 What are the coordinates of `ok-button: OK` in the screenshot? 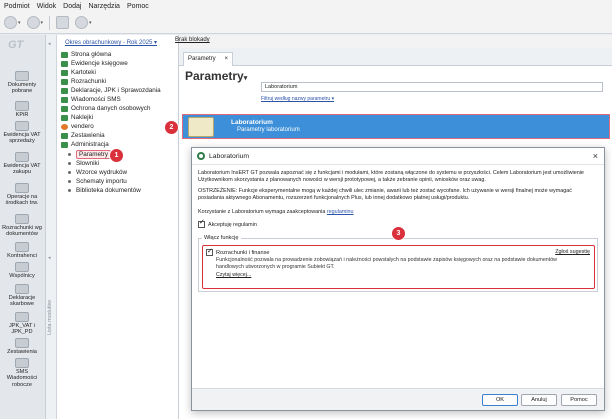 It's located at (500, 400).